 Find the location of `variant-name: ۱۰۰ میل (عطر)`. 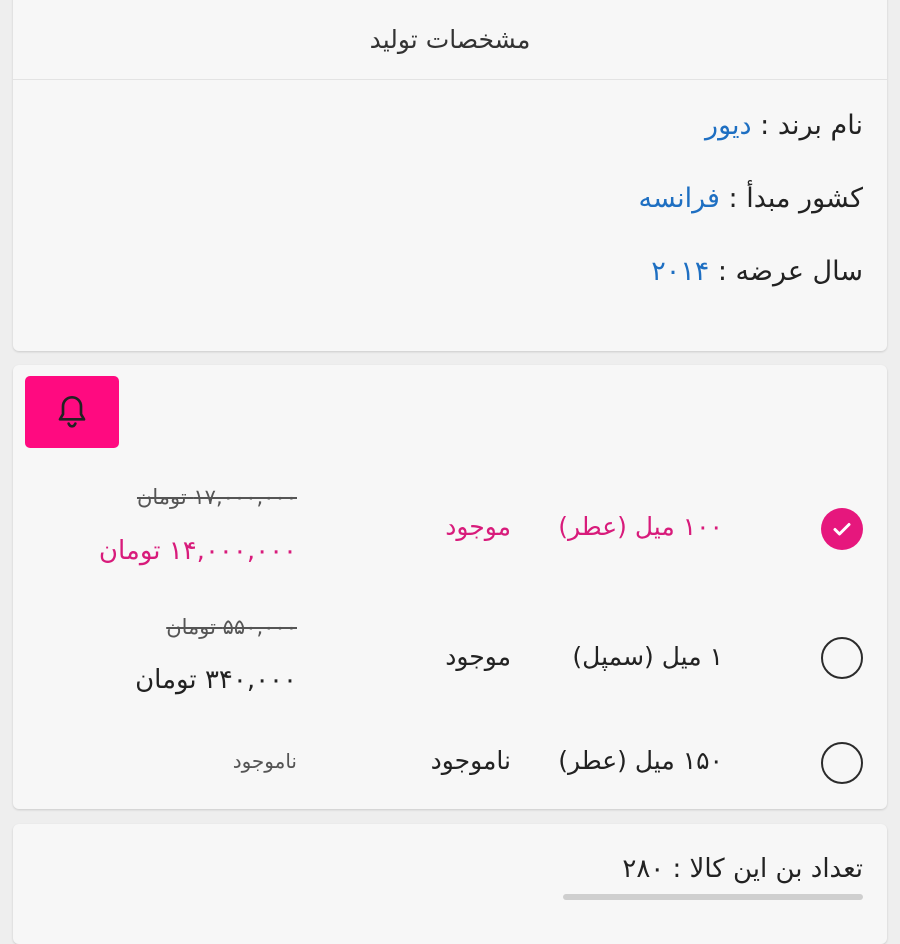

variant-name: ۱۰۰ میل (عطر) is located at coordinates (640, 526).